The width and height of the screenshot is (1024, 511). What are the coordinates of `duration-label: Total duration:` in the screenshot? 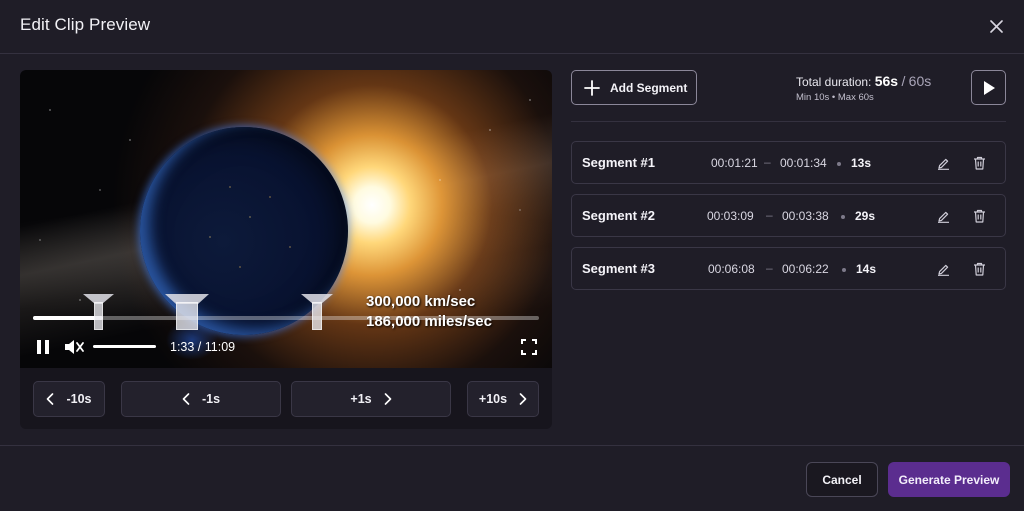 It's located at (834, 82).